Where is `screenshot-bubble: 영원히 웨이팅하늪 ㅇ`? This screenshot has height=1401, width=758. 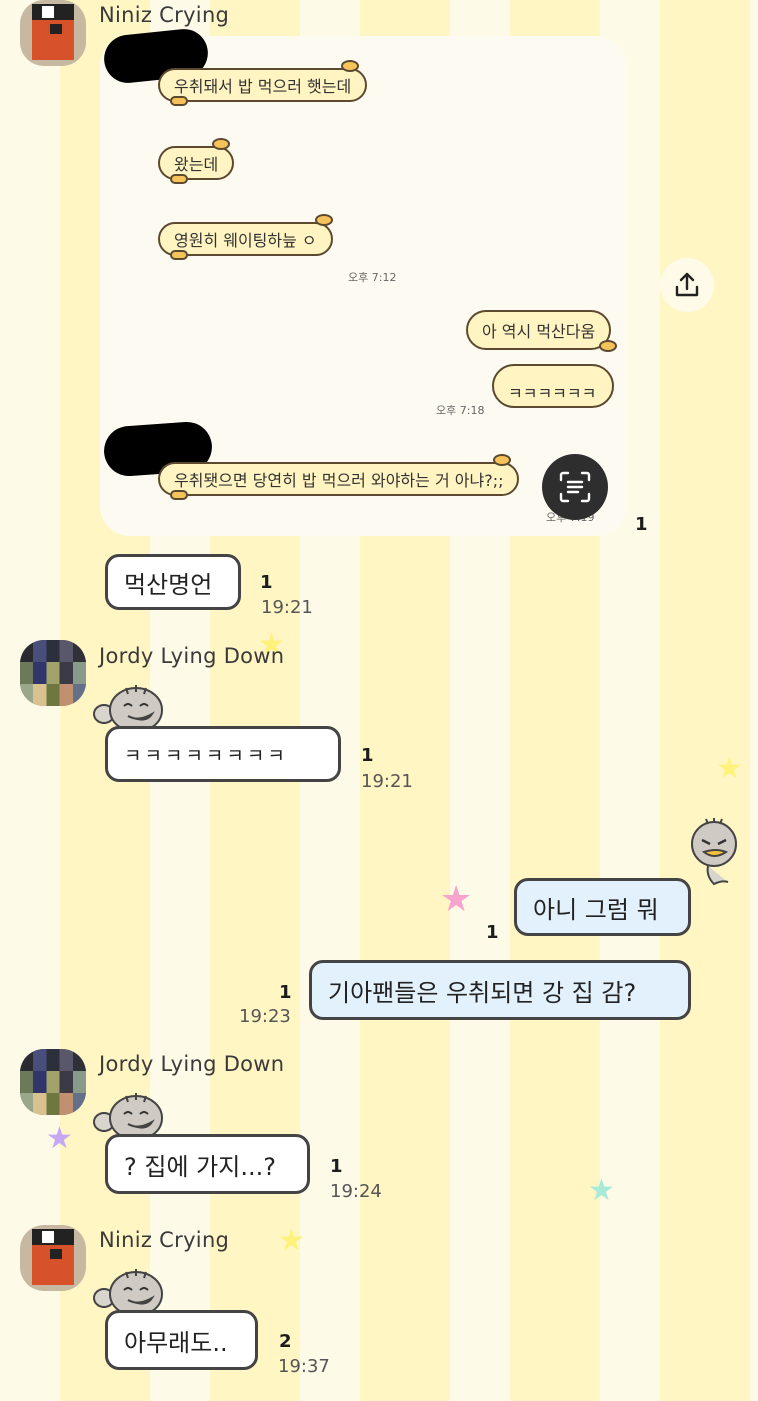 screenshot-bubble: 영원히 웨이팅하늪 ㅇ is located at coordinates (245, 237).